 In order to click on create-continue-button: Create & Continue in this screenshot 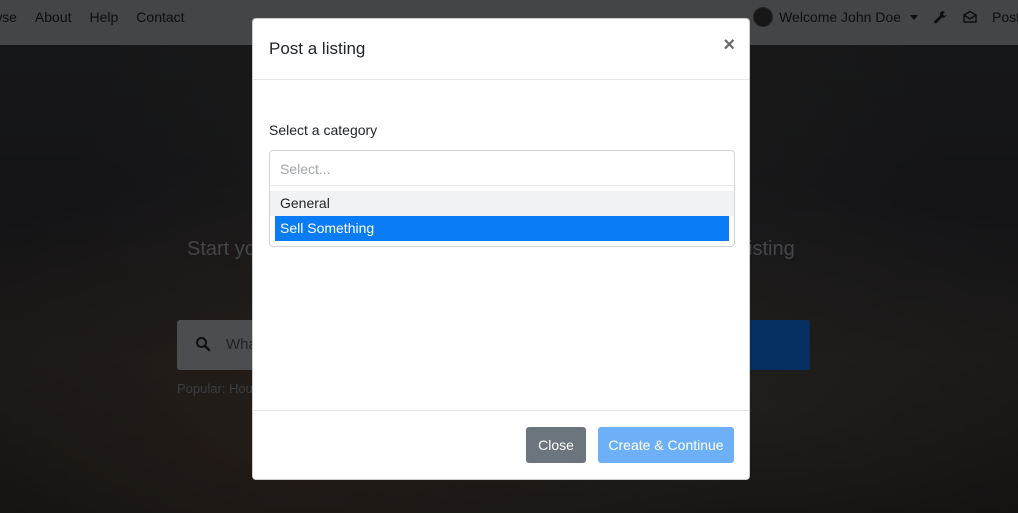, I will do `click(666, 445)`.